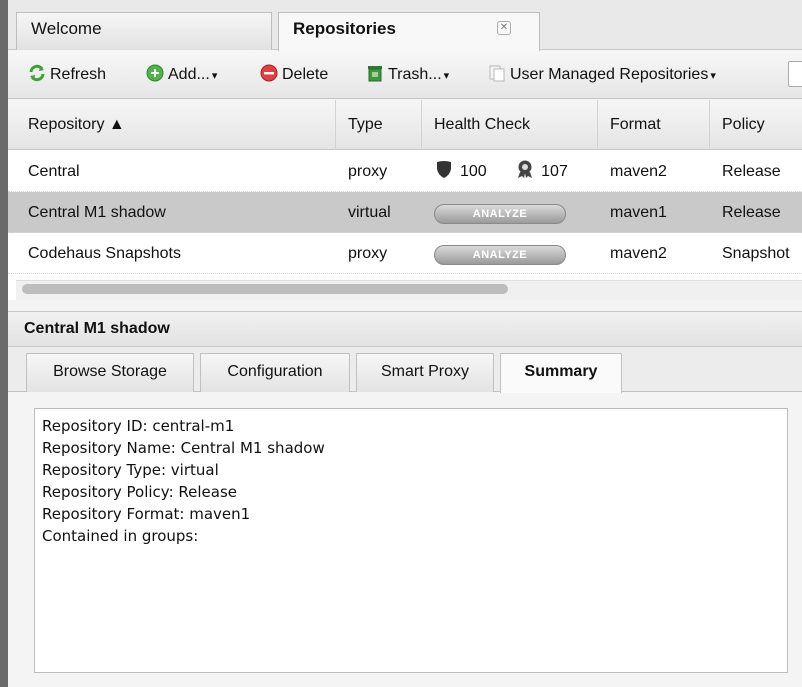  I want to click on column-header-policy: Policy, so click(756, 125).